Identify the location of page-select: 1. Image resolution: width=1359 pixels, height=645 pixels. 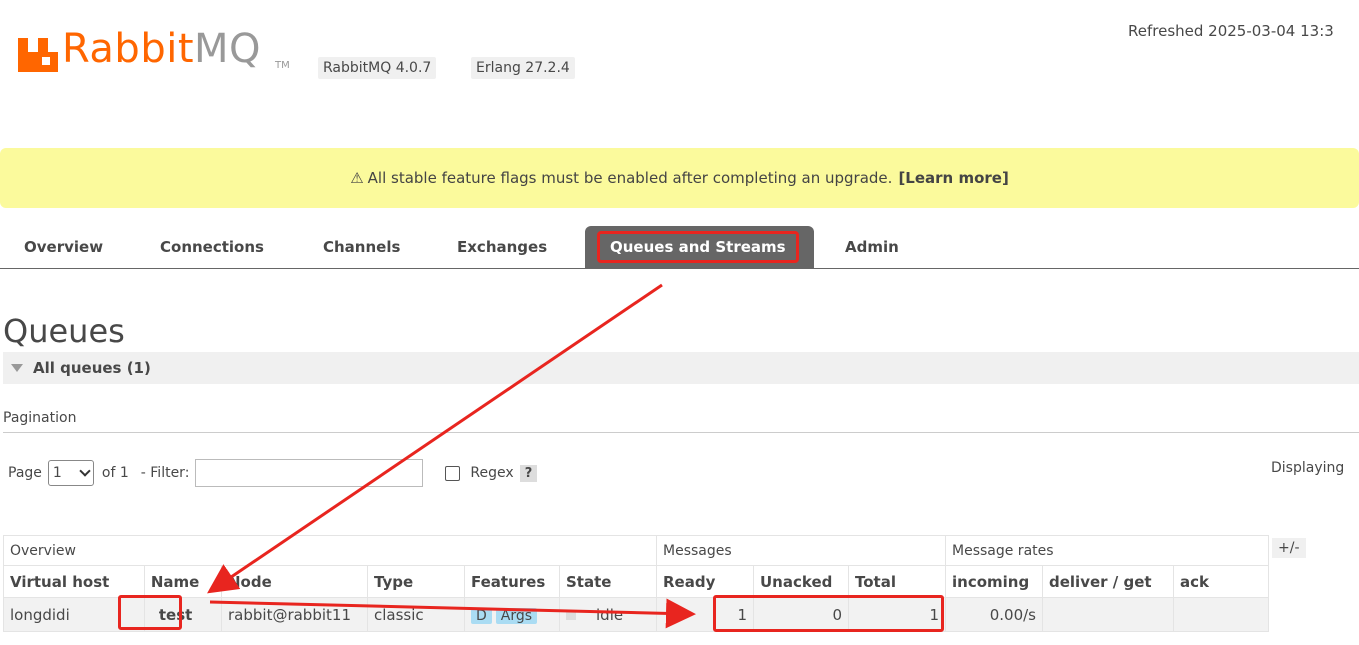
(70, 473).